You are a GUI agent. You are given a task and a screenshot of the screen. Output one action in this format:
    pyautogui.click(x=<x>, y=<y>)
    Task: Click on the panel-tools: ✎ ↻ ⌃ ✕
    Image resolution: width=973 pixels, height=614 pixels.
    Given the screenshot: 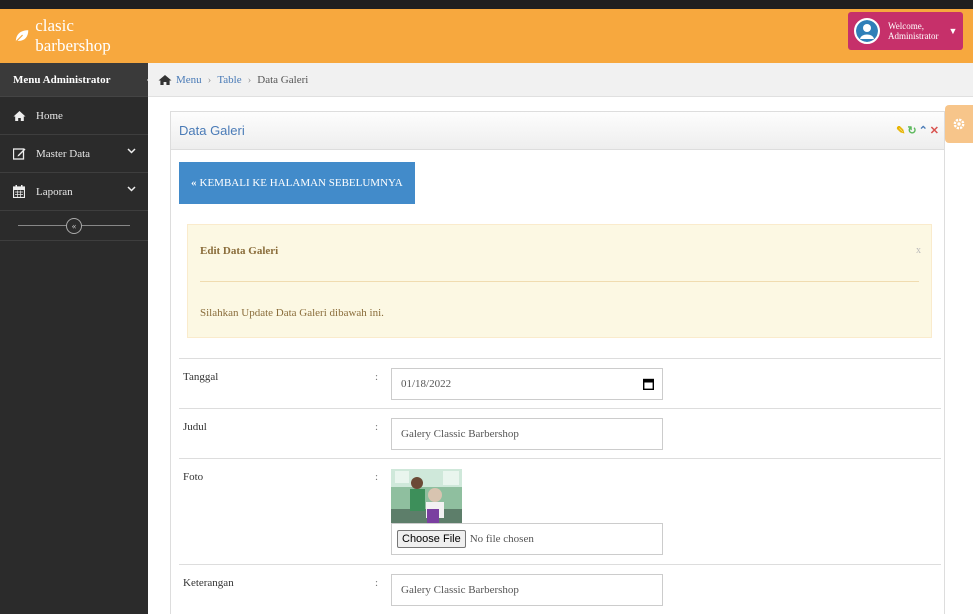 What is the action you would take?
    pyautogui.click(x=917, y=130)
    